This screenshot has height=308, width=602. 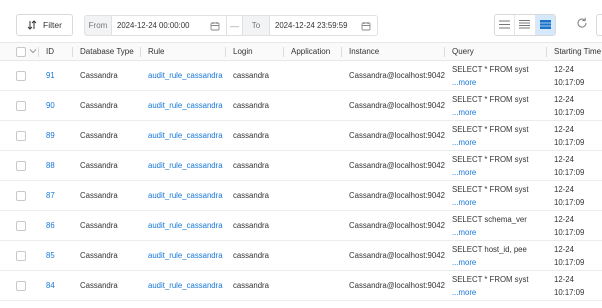 What do you see at coordinates (50, 256) in the screenshot?
I see `row-id-link: 85` at bounding box center [50, 256].